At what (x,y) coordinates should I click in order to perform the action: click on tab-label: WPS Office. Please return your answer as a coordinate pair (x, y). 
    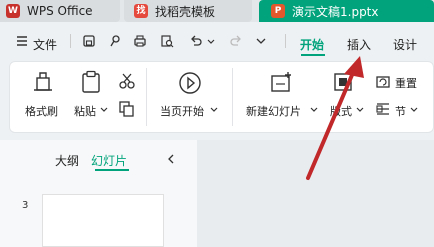
    Looking at the image, I should click on (60, 11).